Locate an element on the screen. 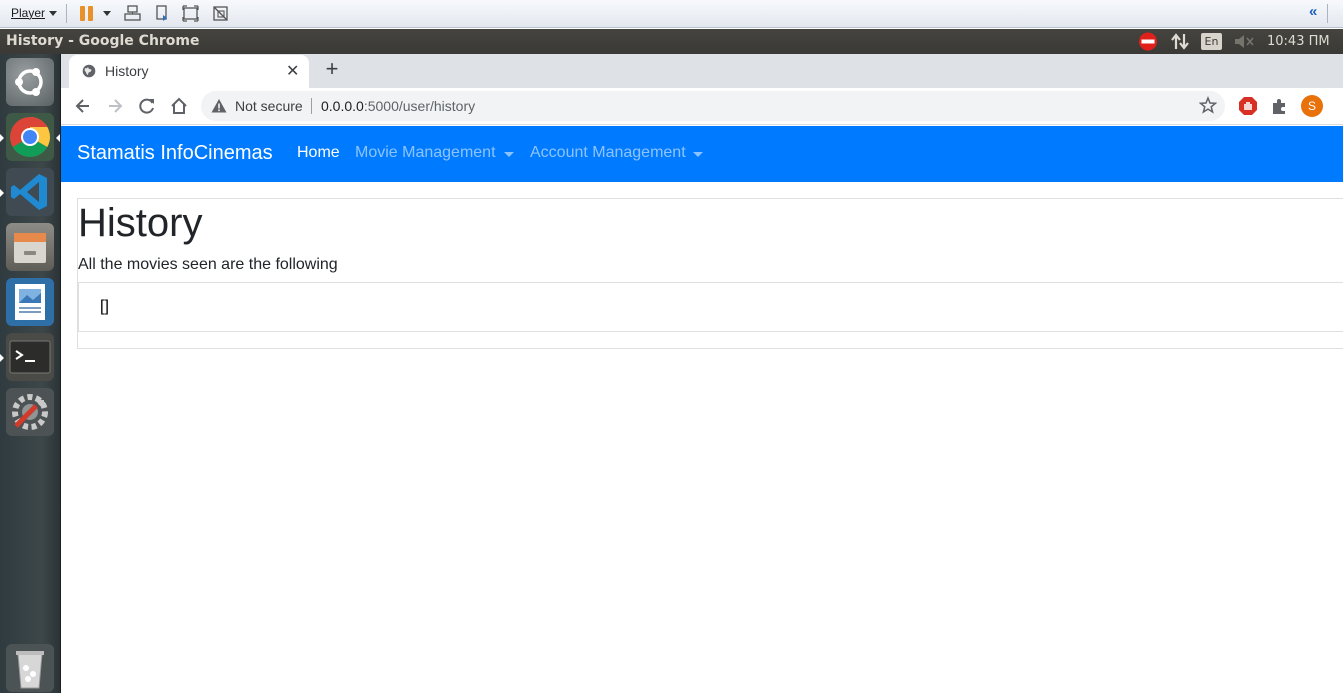 This screenshot has width=1343, height=693. pause-menu-chevron-down-icon is located at coordinates (107, 13).